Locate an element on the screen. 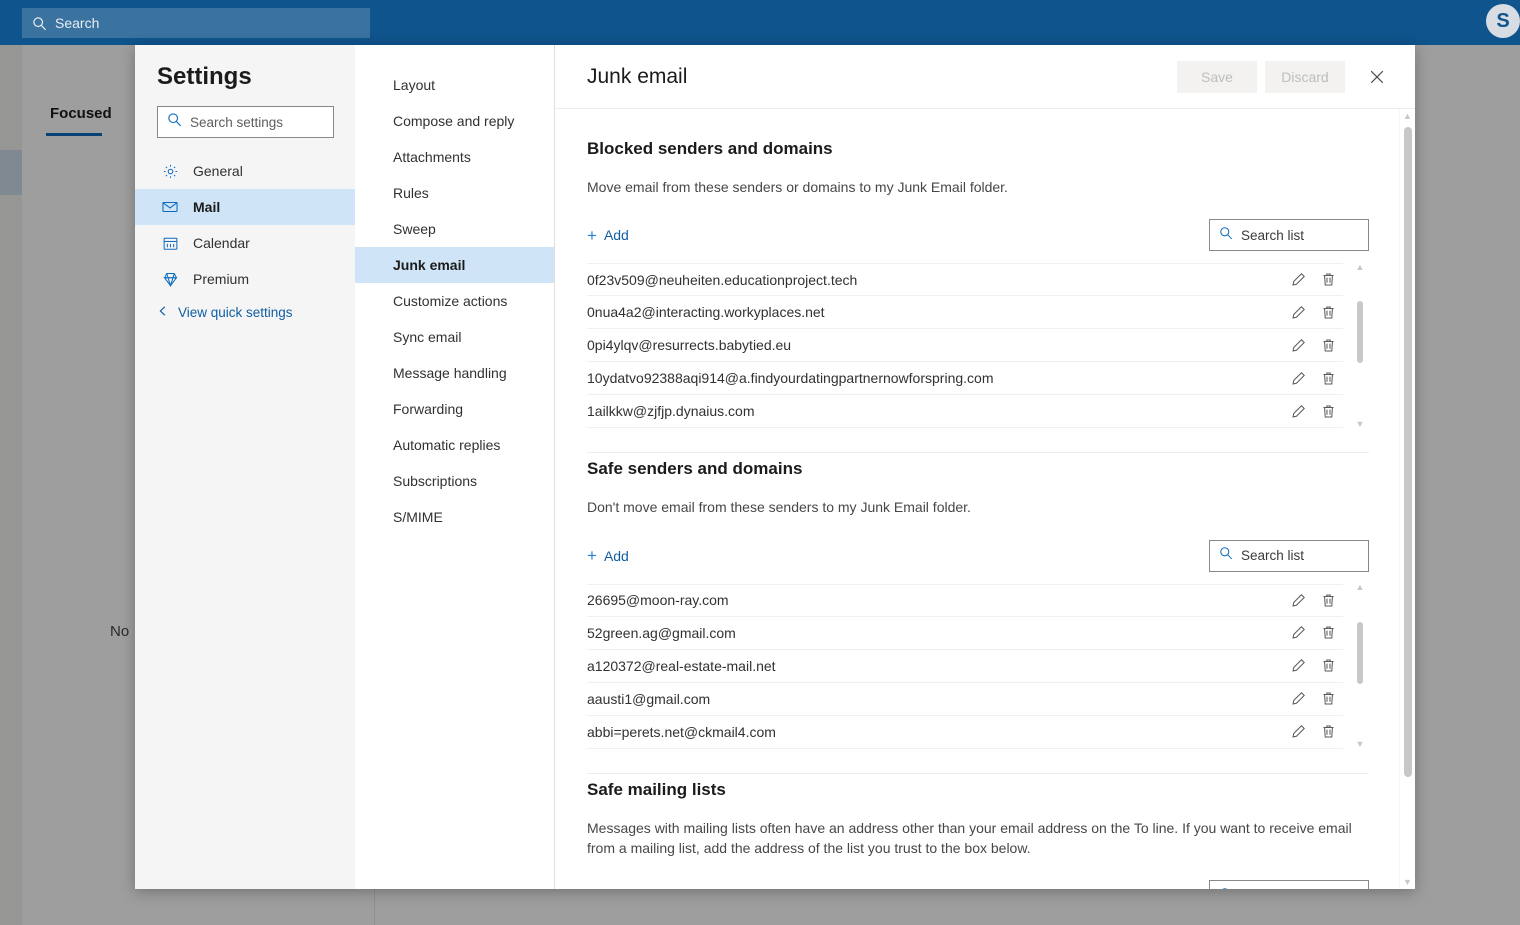  settings-search-placeholder: Search settings is located at coordinates (237, 122).